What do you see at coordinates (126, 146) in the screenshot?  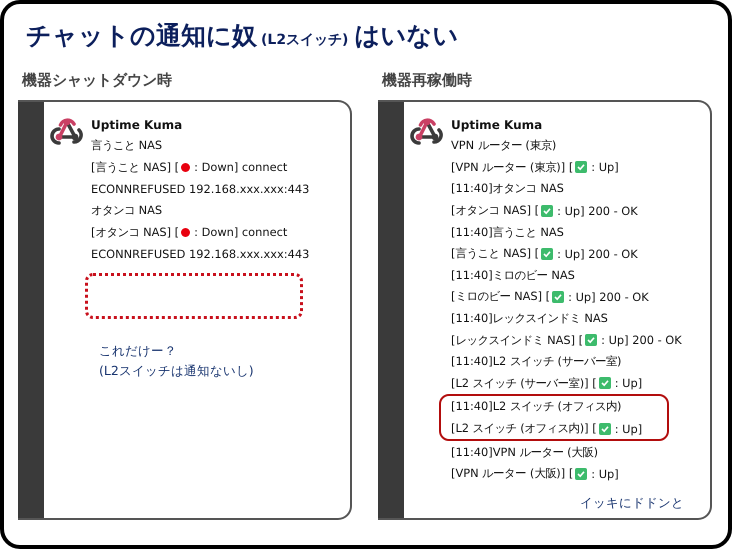 I see `message-line: 言うこと NAS` at bounding box center [126, 146].